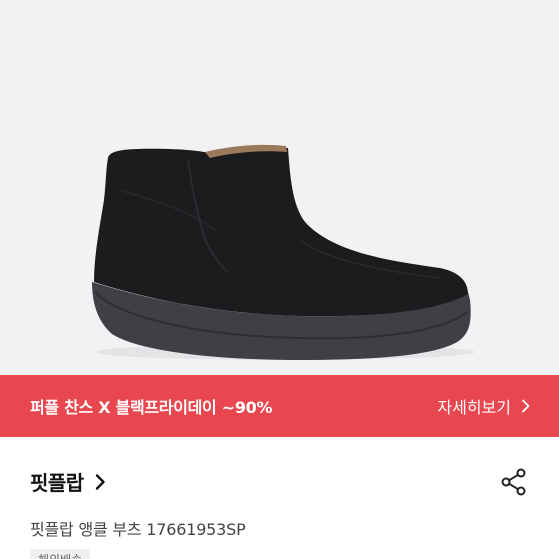  What do you see at coordinates (60, 554) in the screenshot?
I see `overseas-shipping-badge: 해외배송` at bounding box center [60, 554].